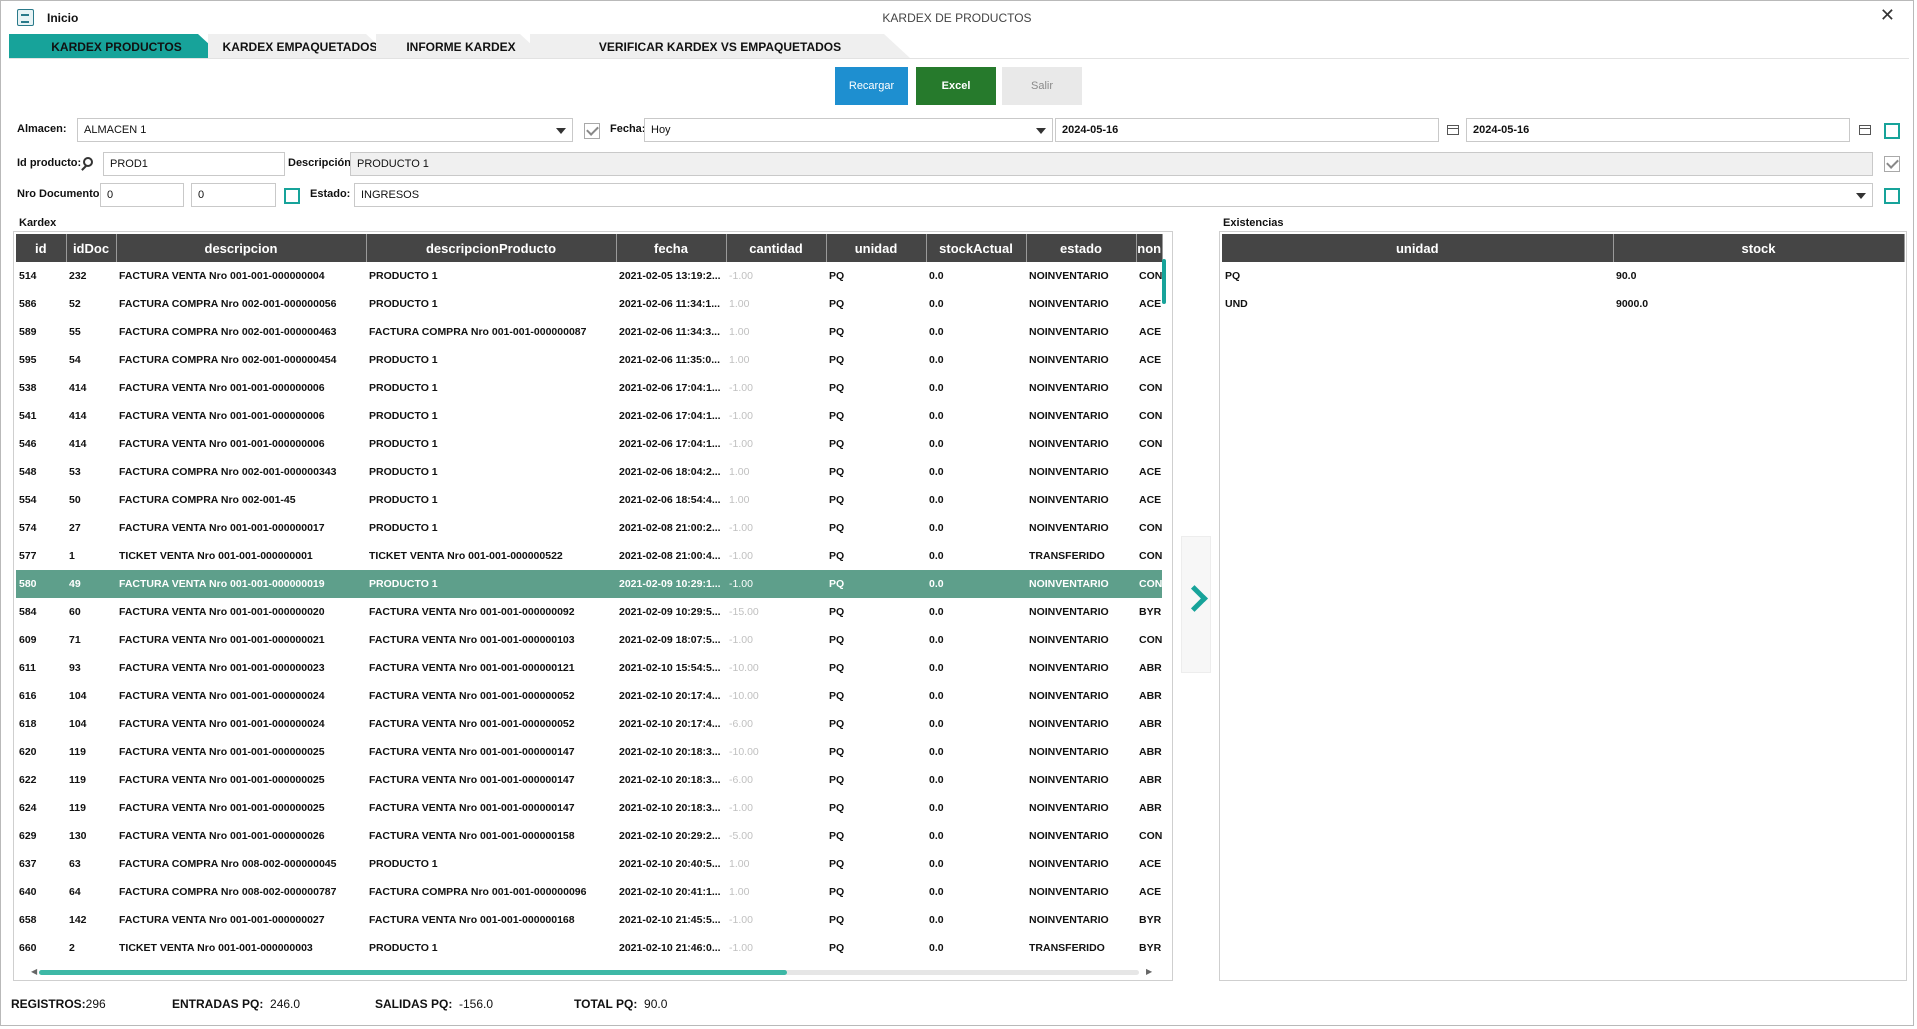  I want to click on scrollbar-thumb, so click(413, 972).